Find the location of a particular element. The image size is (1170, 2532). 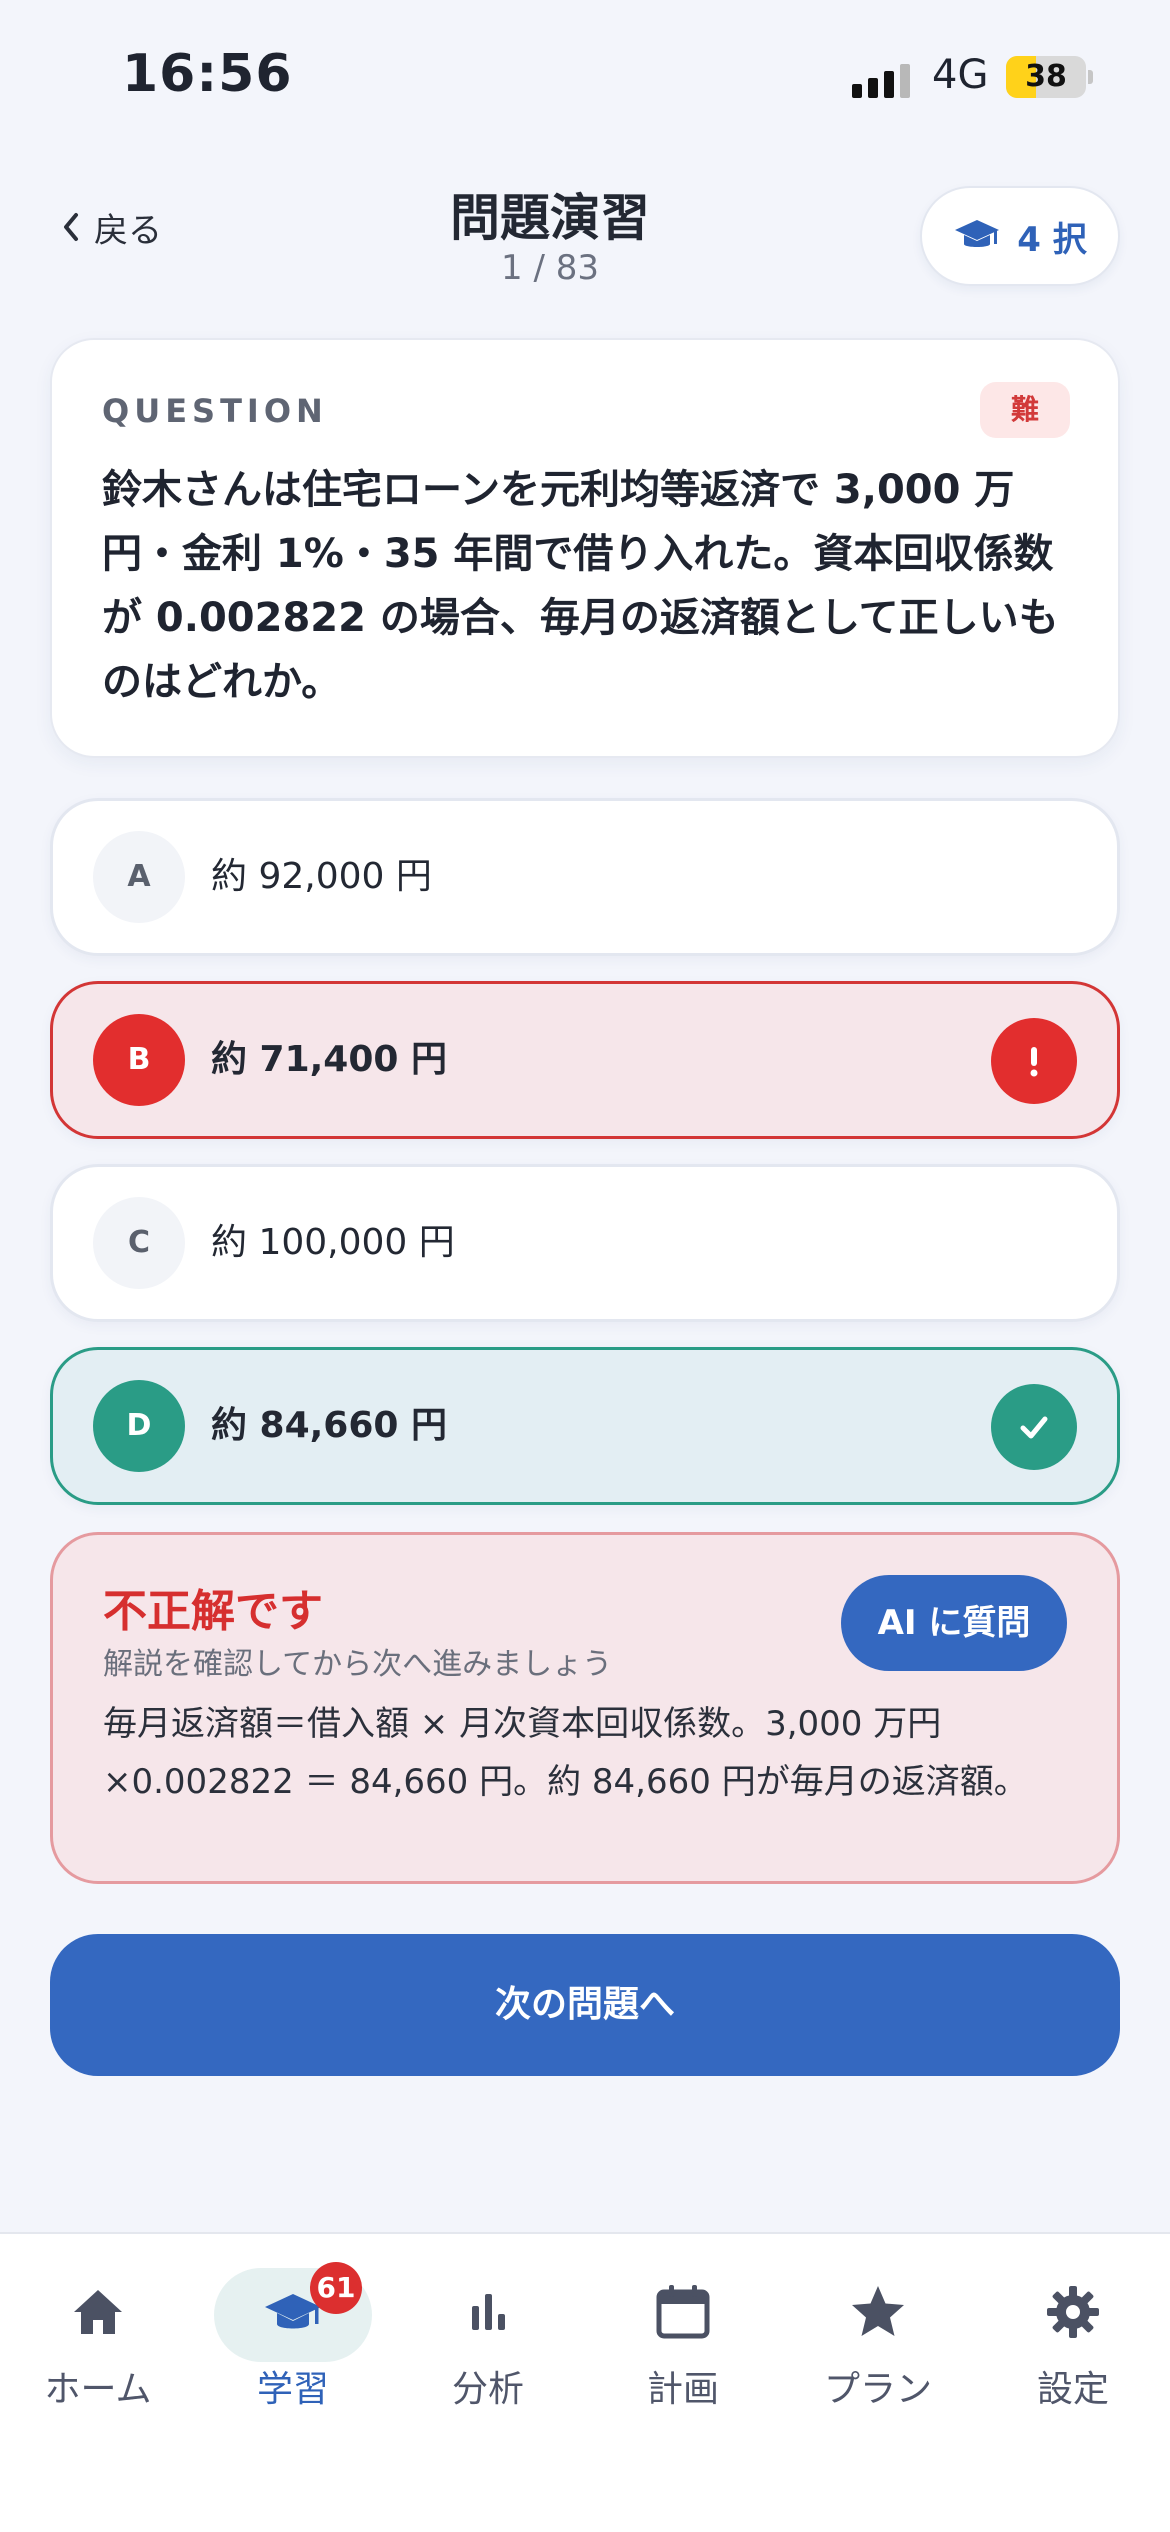

gear-icon is located at coordinates (1073, 2312).